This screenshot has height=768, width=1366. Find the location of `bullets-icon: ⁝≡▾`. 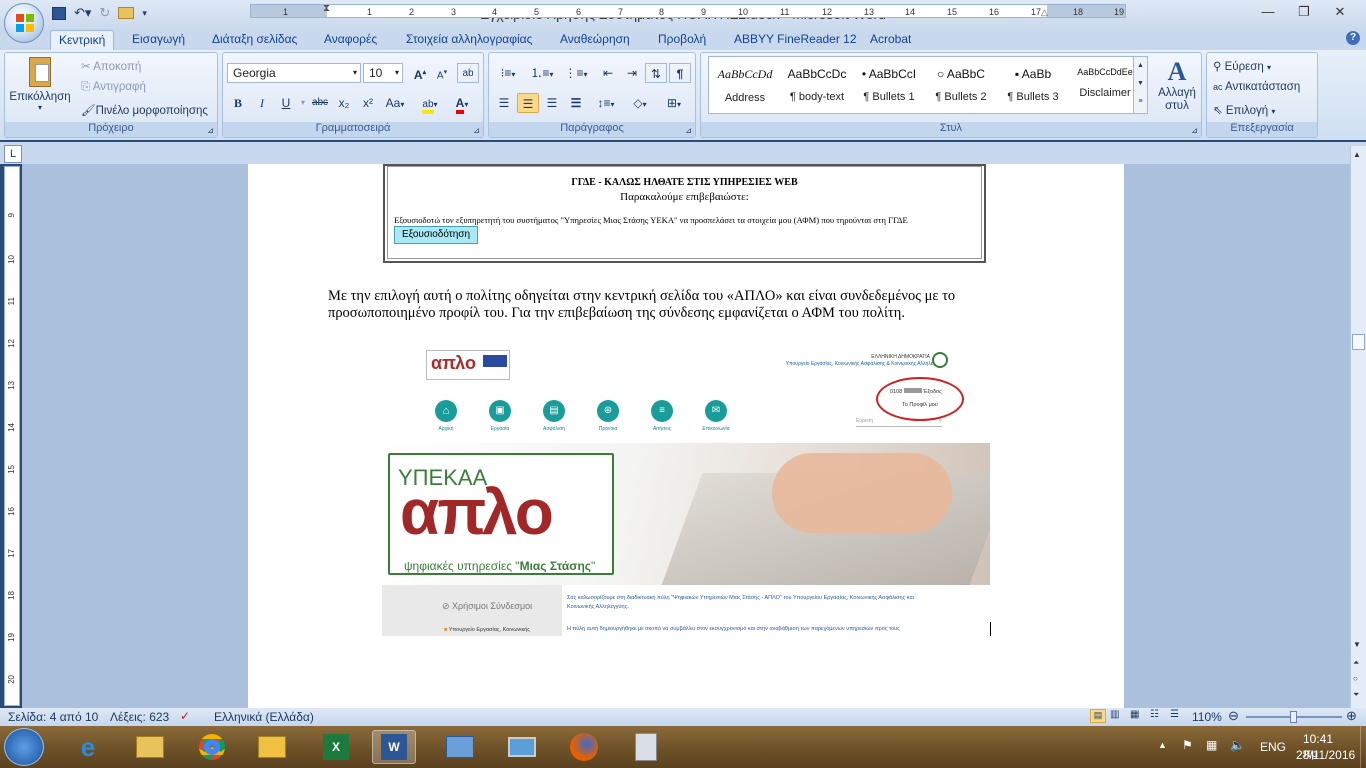

bullets-icon: ⁝≡▾ is located at coordinates (508, 73).